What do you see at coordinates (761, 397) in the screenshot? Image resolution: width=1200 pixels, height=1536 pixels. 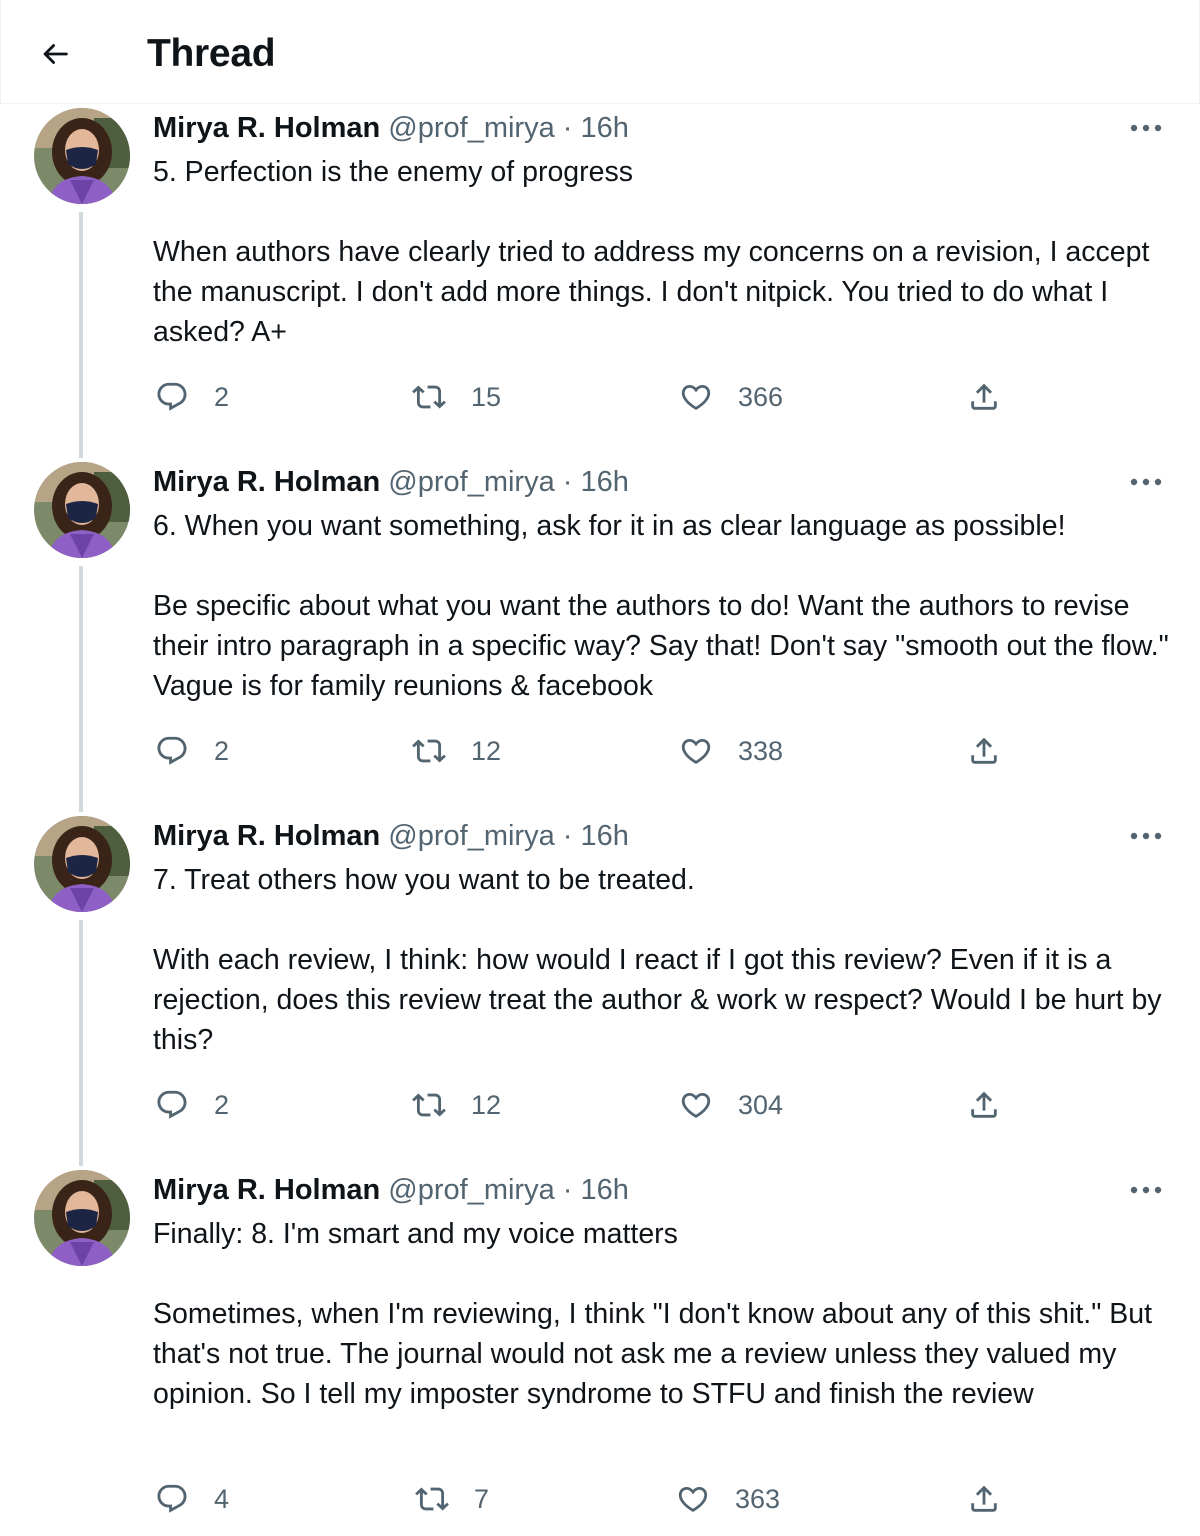 I see `like-count: 366` at bounding box center [761, 397].